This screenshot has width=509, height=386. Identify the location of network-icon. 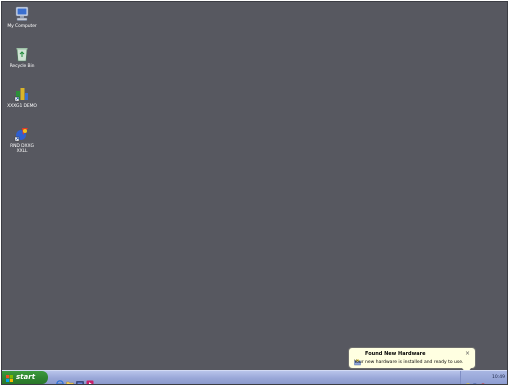
(476, 379).